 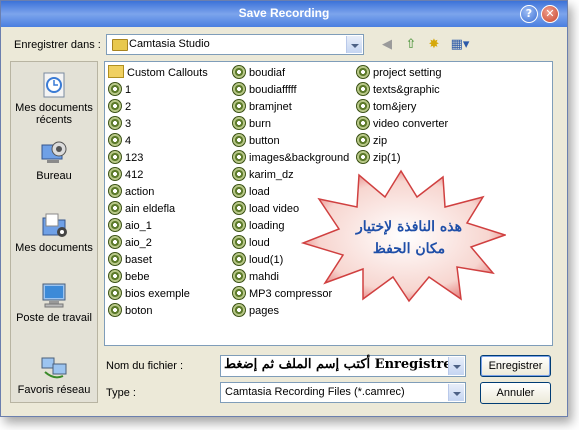 I want to click on file-name: bramjnet, so click(x=270, y=107).